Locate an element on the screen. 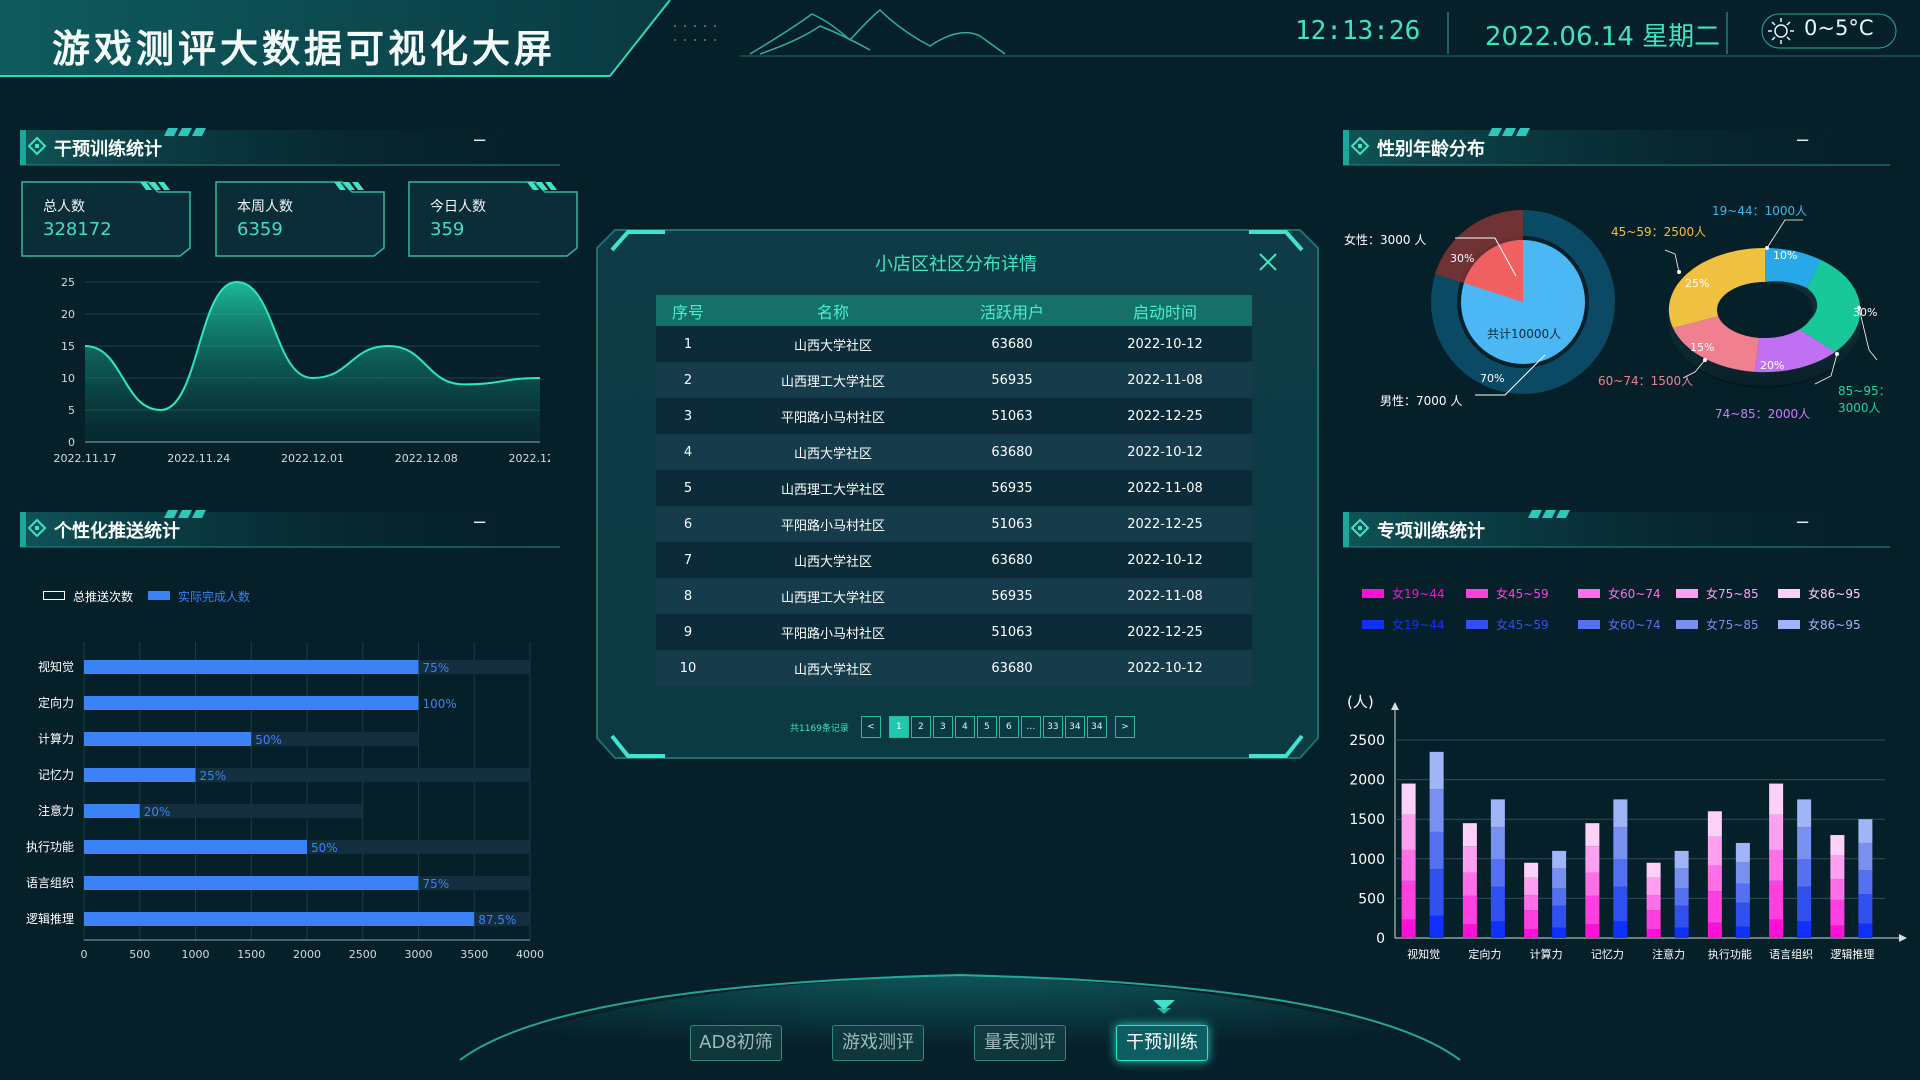  table-row: 8 山西理工大学社区 56935 2022-11-08 is located at coordinates (954, 596).